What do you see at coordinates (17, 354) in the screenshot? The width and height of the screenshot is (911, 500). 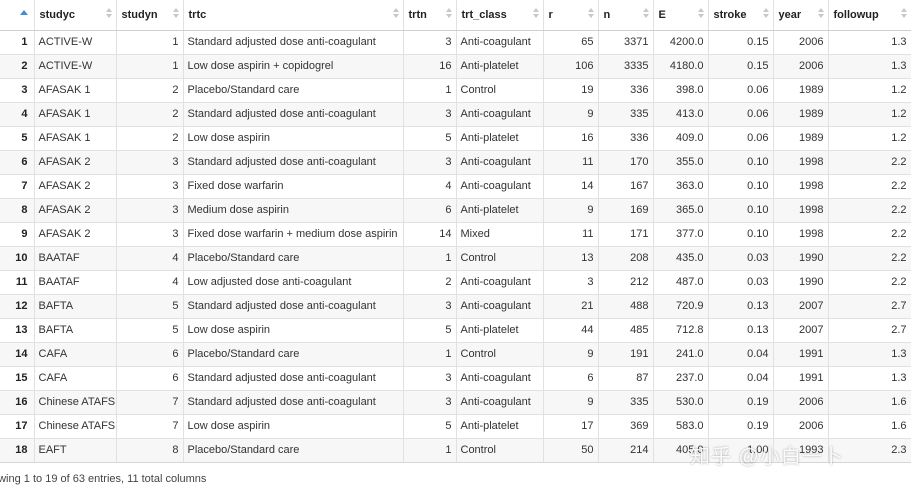 I see `row-number: 14` at bounding box center [17, 354].